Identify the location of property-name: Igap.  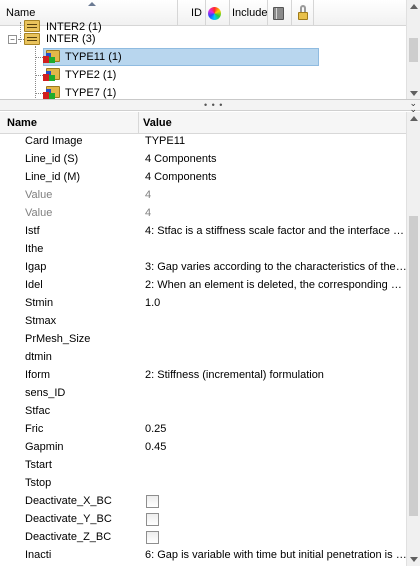
(36, 267).